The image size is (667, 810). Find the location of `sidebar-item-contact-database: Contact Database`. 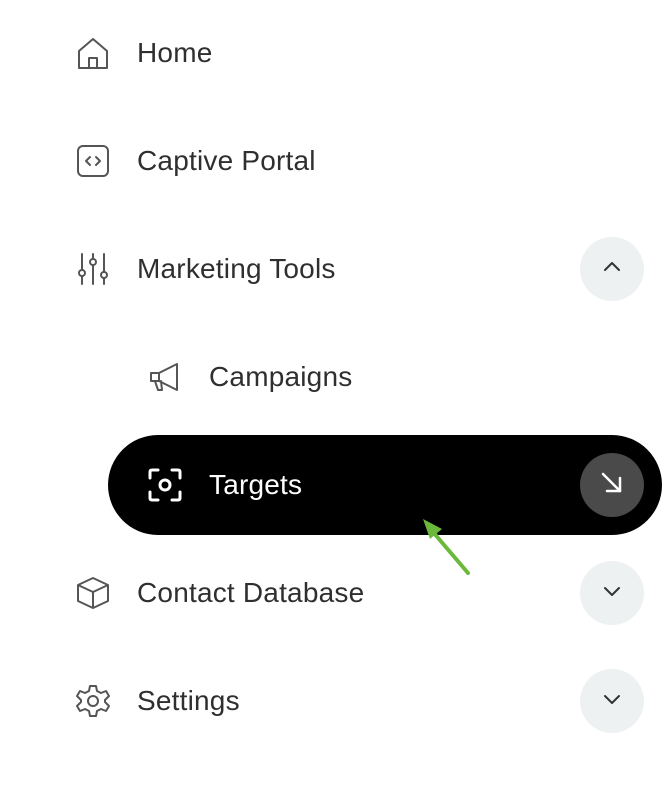

sidebar-item-contact-database: Contact Database is located at coordinates (333, 593).